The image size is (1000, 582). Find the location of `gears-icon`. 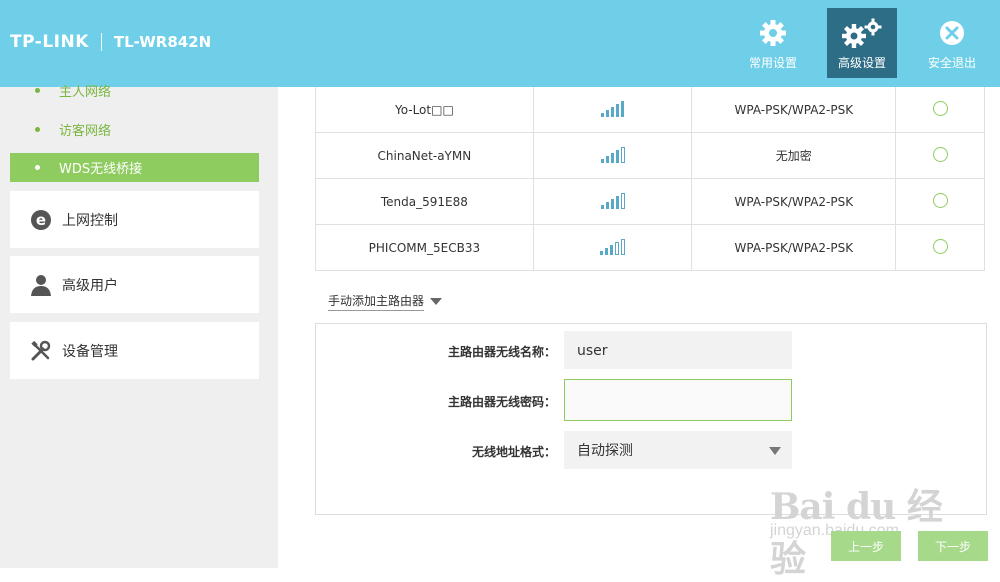

gears-icon is located at coordinates (862, 33).